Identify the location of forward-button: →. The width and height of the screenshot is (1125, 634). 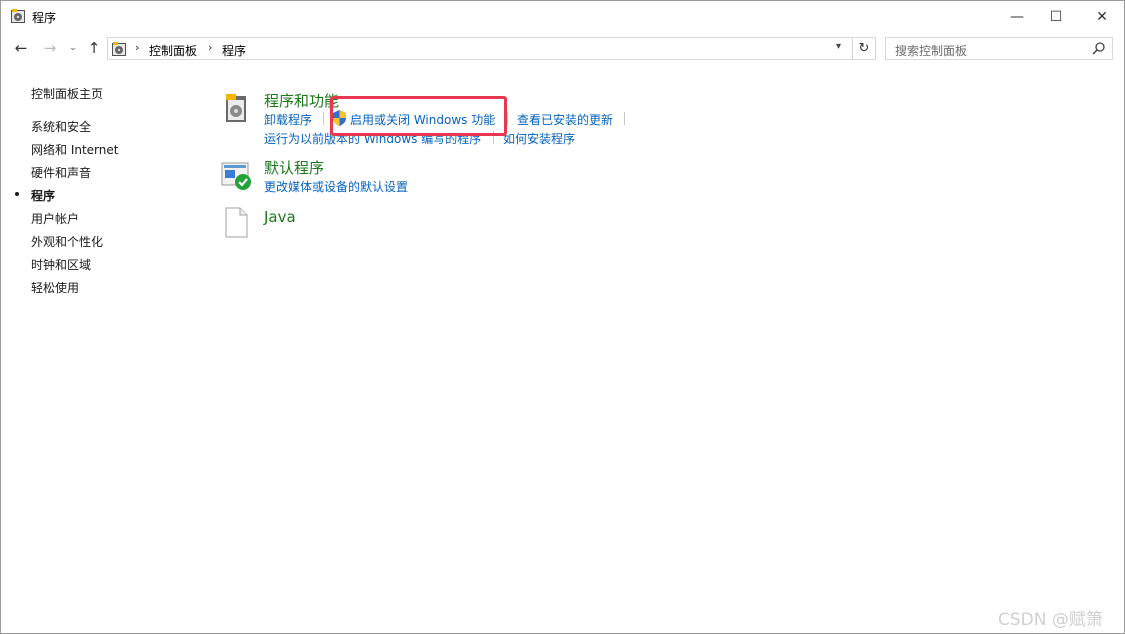
(50, 48).